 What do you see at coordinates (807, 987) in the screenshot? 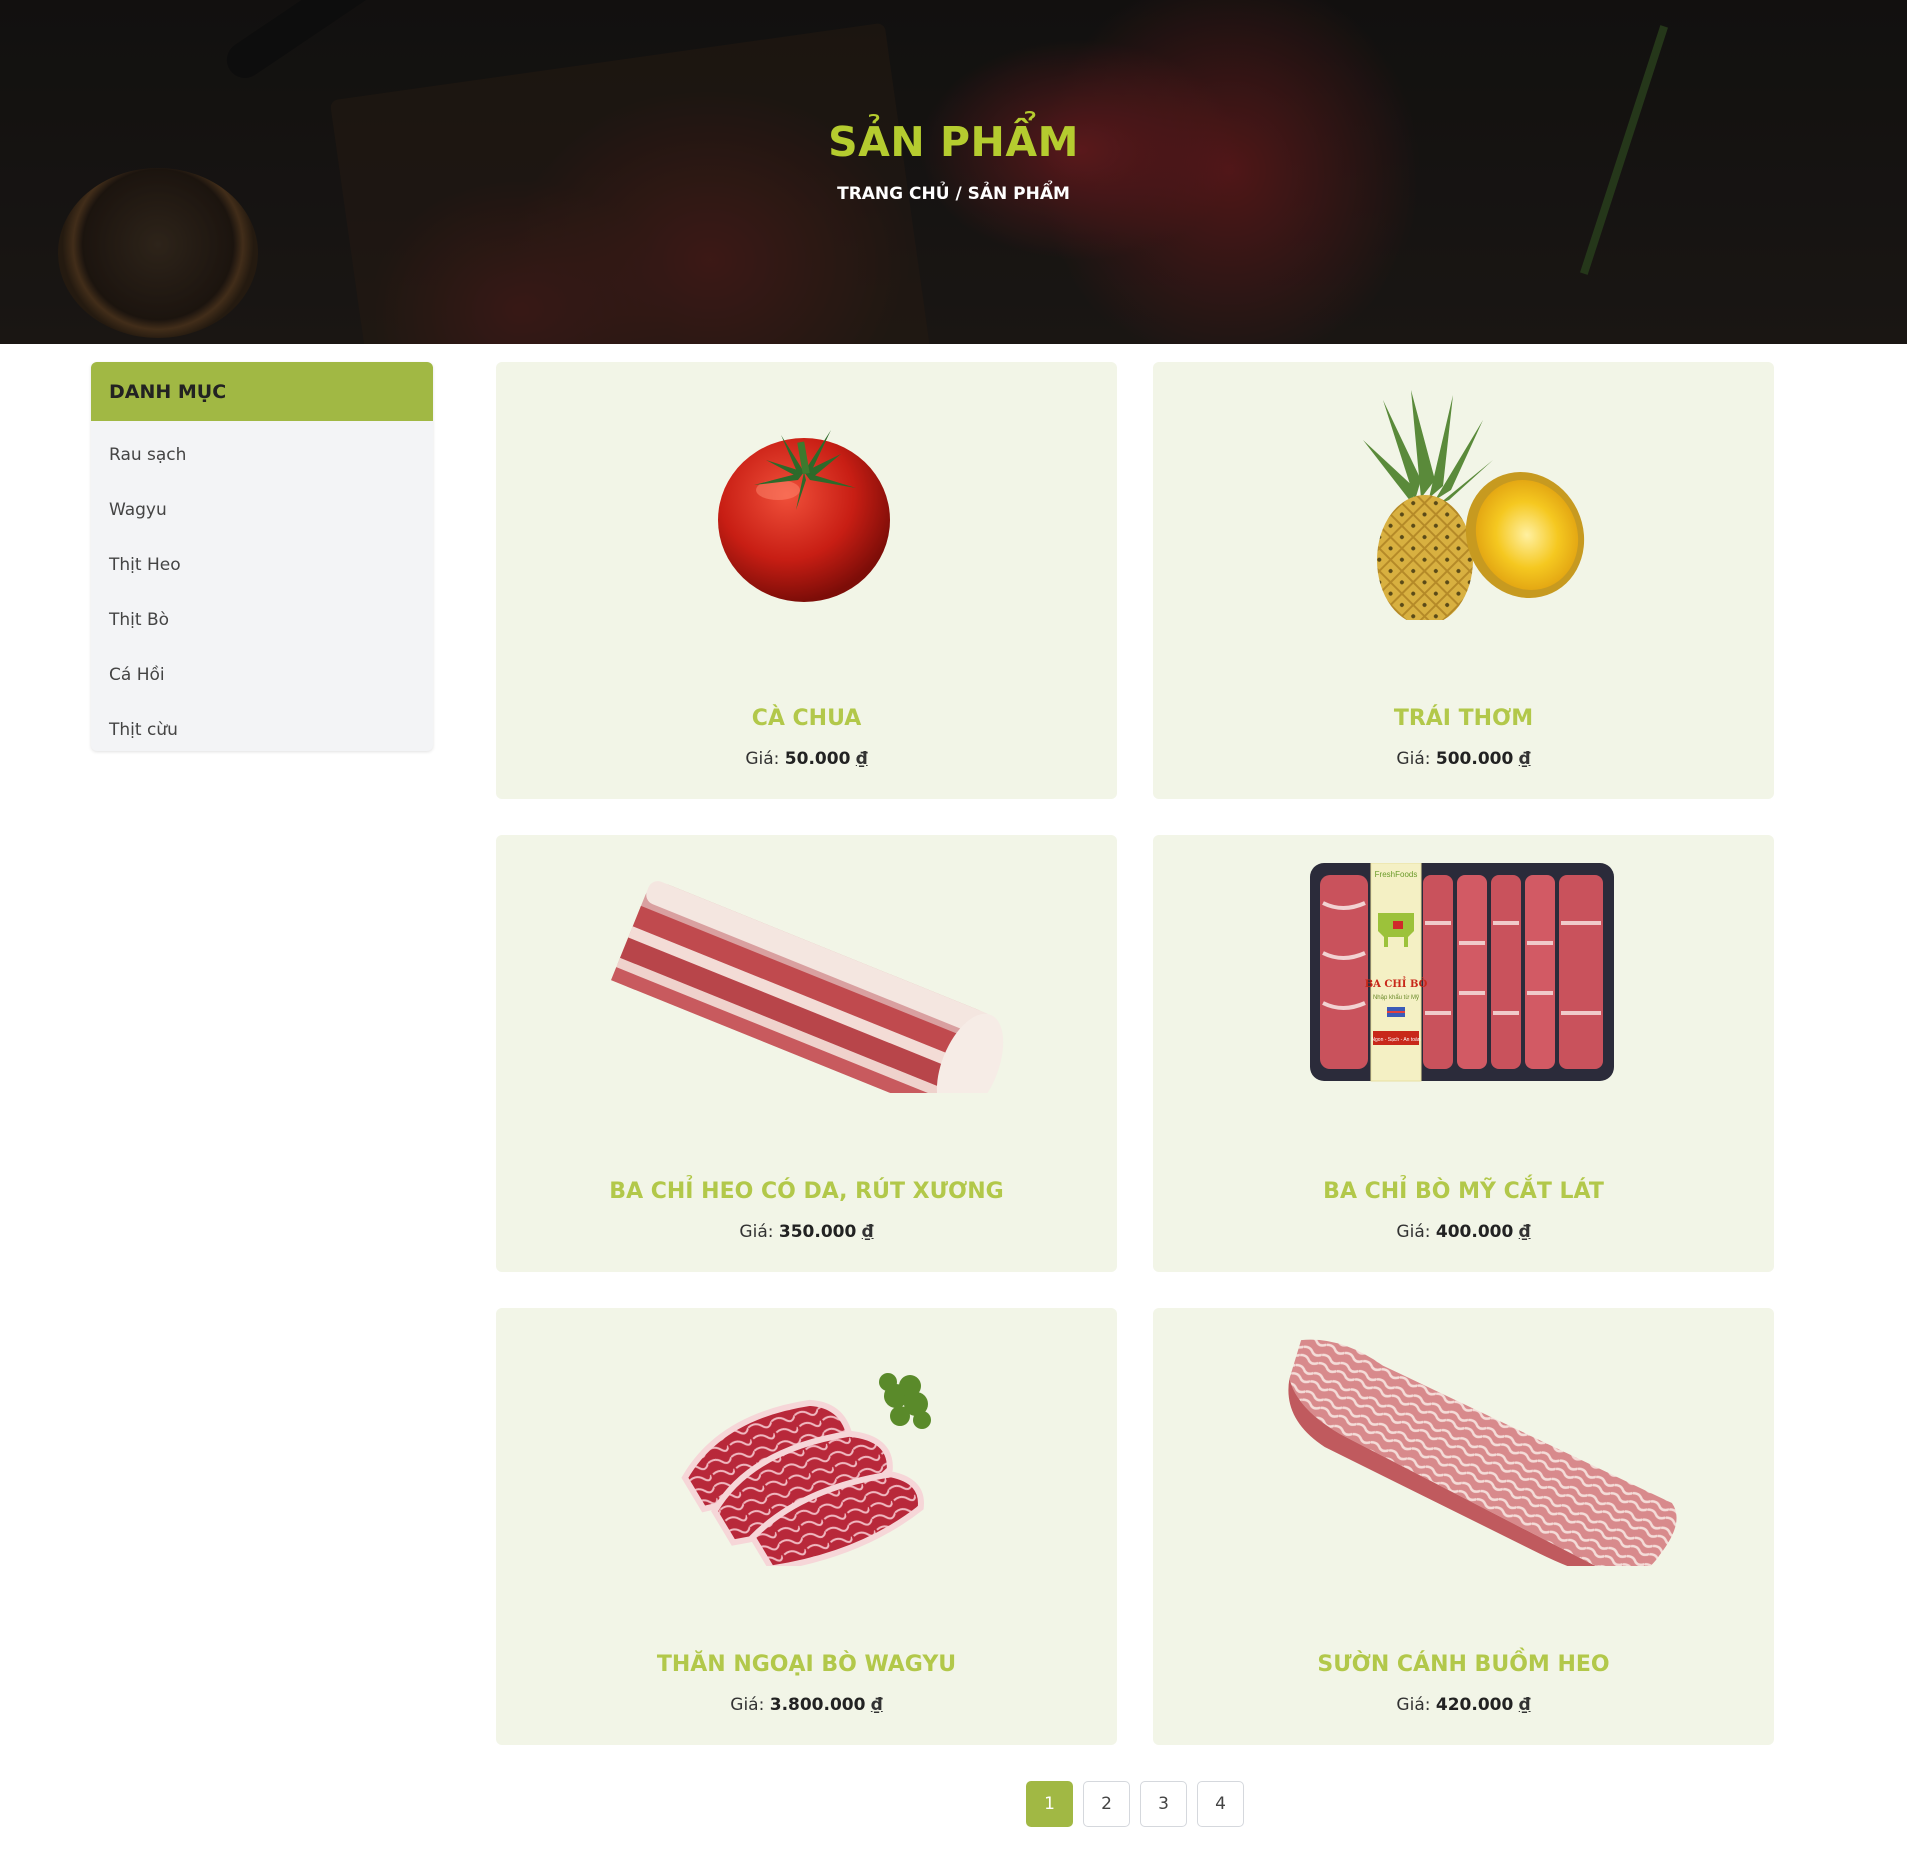
I see `pork-belly-image` at bounding box center [807, 987].